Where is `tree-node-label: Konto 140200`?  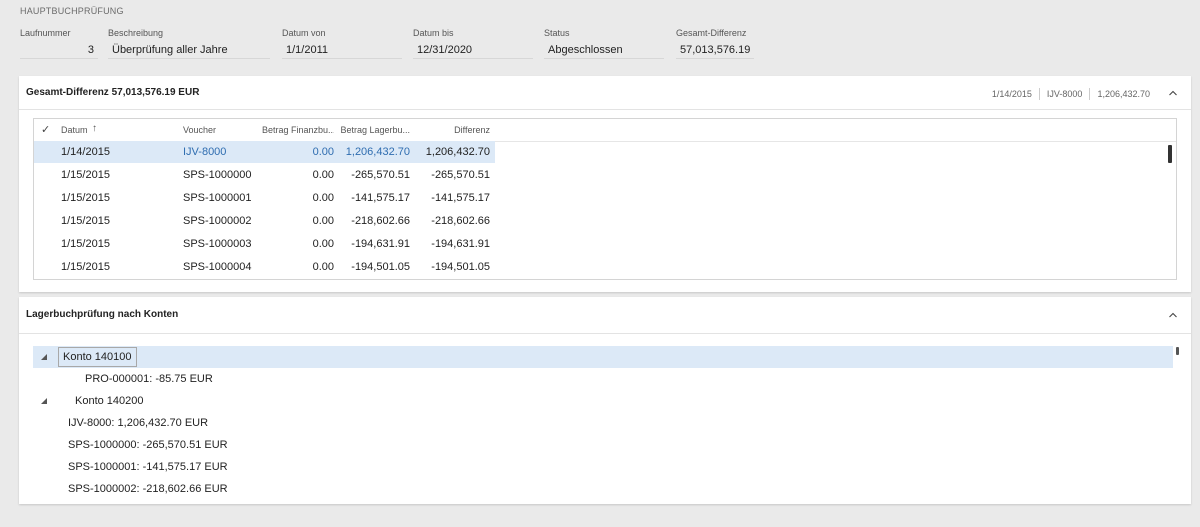
tree-node-label: Konto 140200 is located at coordinates (109, 401).